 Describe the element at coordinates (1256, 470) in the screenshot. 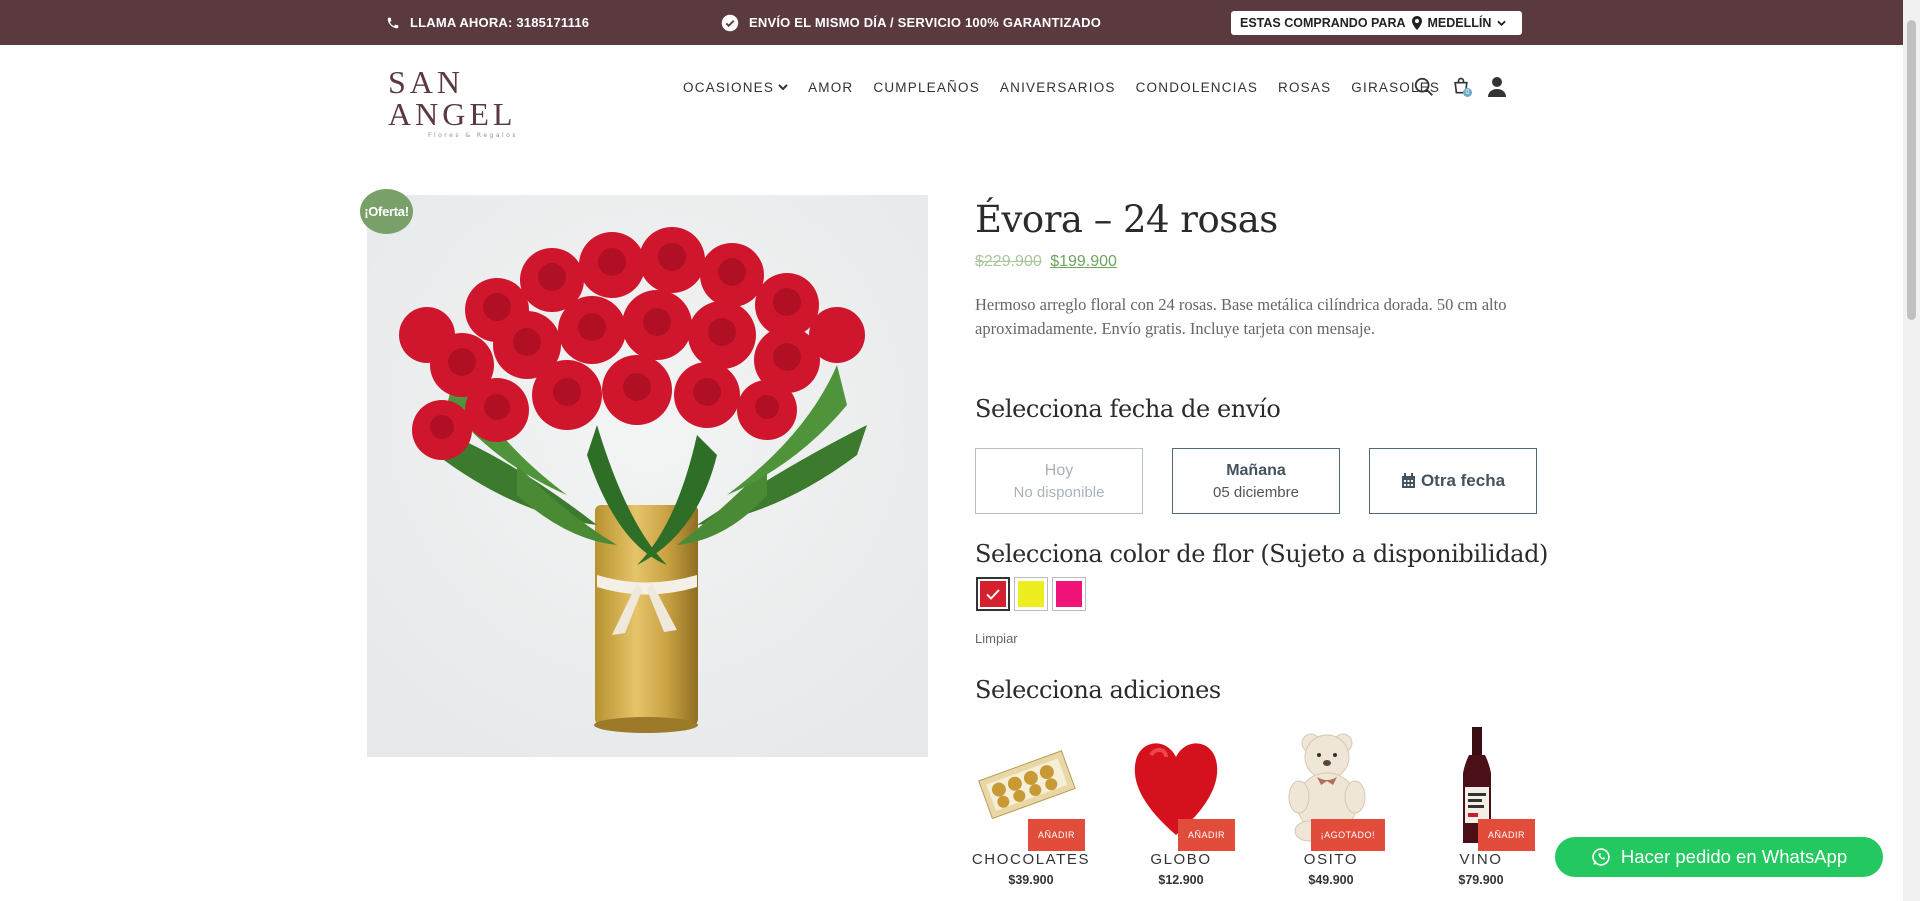

I see `date-option-label: Mañana` at that location.